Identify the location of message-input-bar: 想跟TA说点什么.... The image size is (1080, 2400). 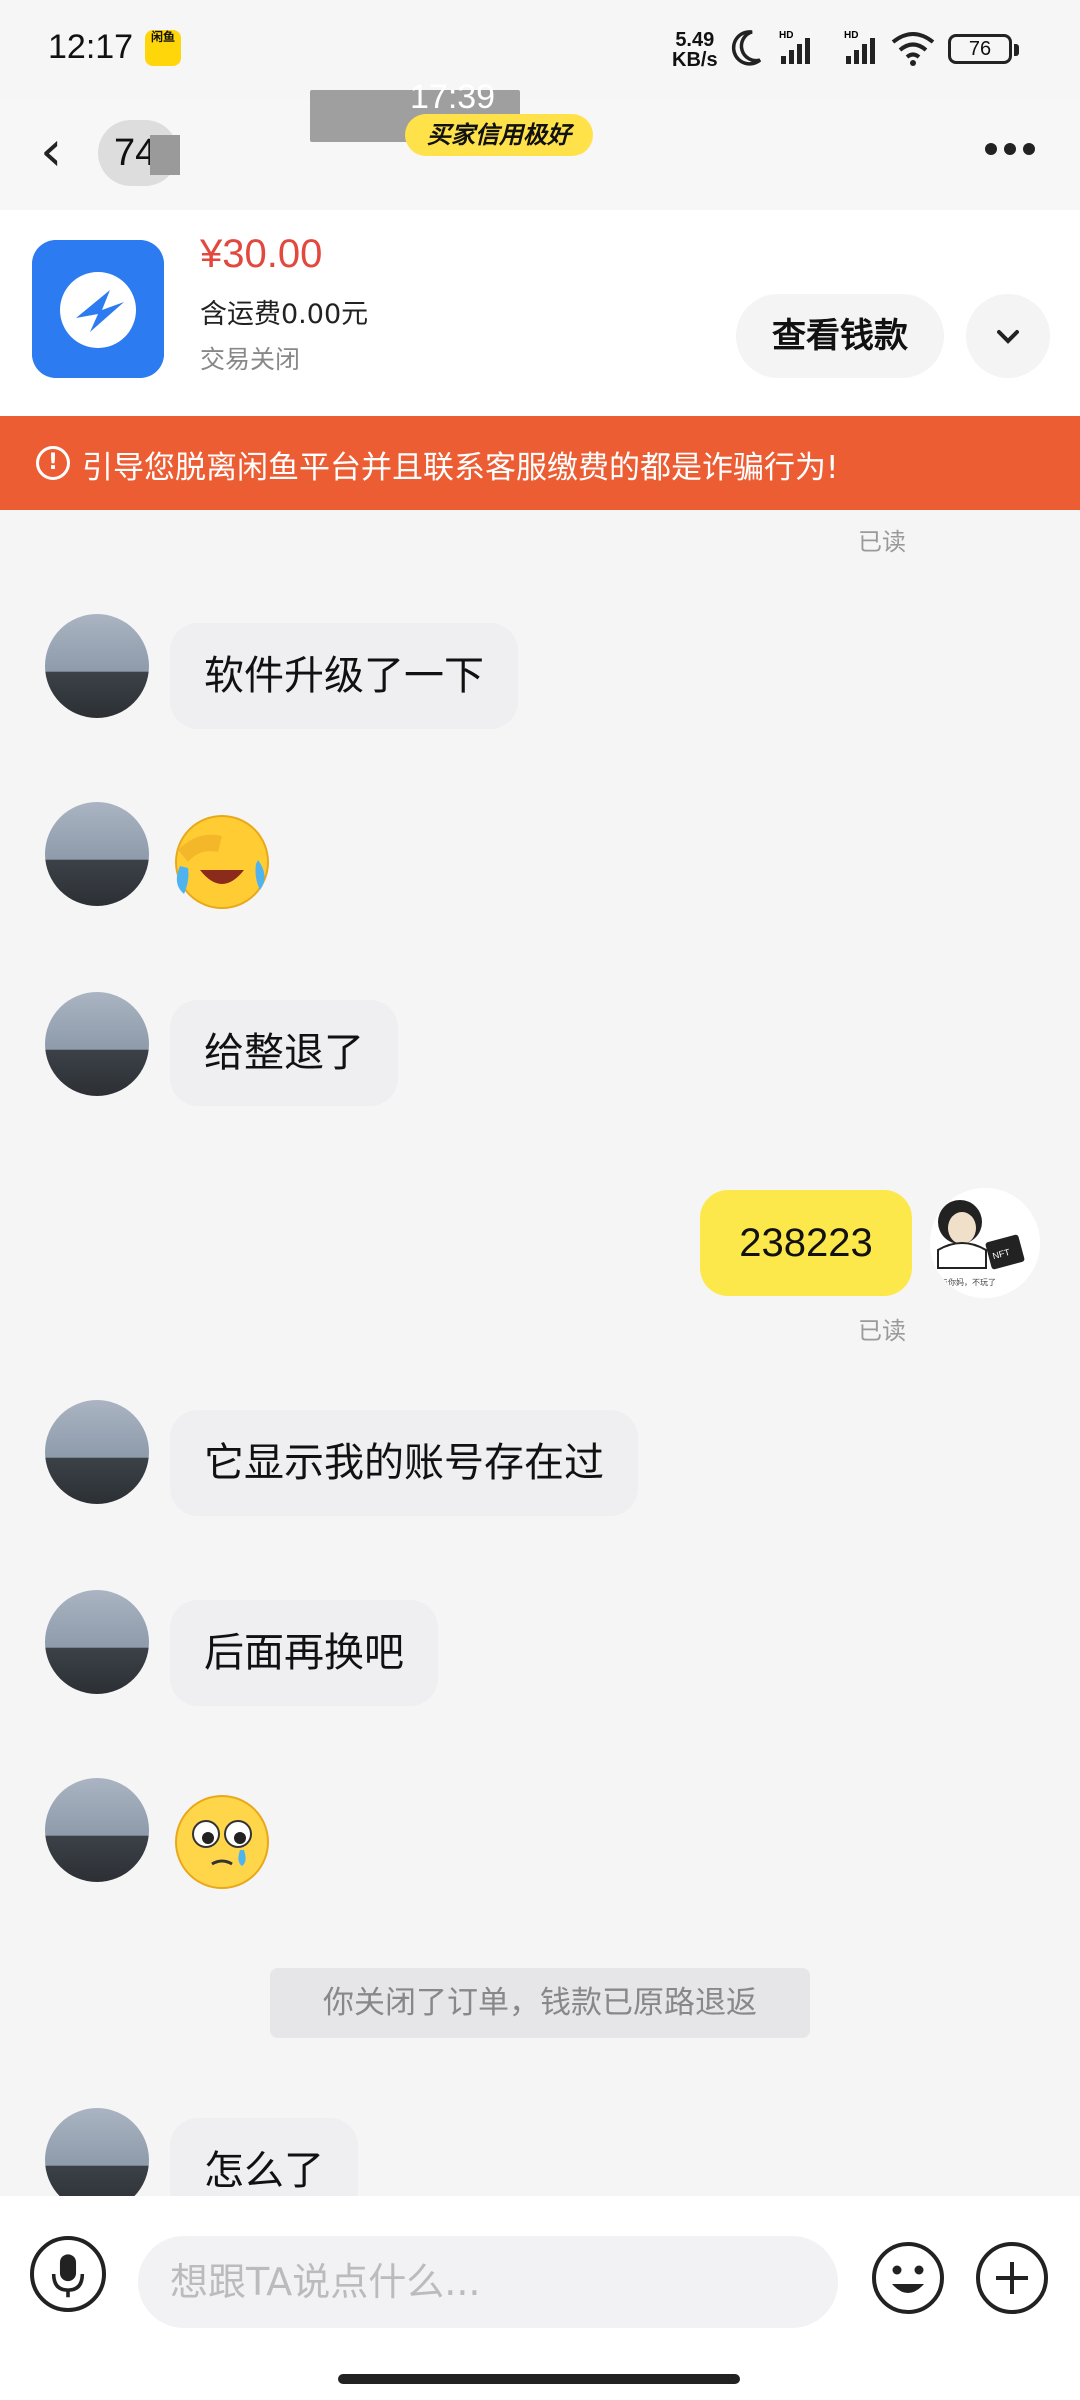
(540, 2298).